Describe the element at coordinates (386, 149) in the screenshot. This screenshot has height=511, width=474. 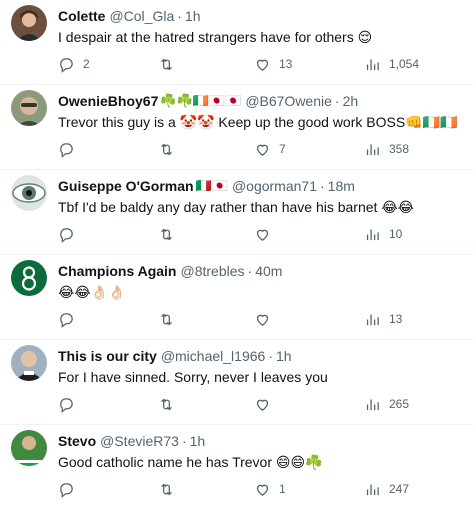
I see `views-button: 358` at that location.